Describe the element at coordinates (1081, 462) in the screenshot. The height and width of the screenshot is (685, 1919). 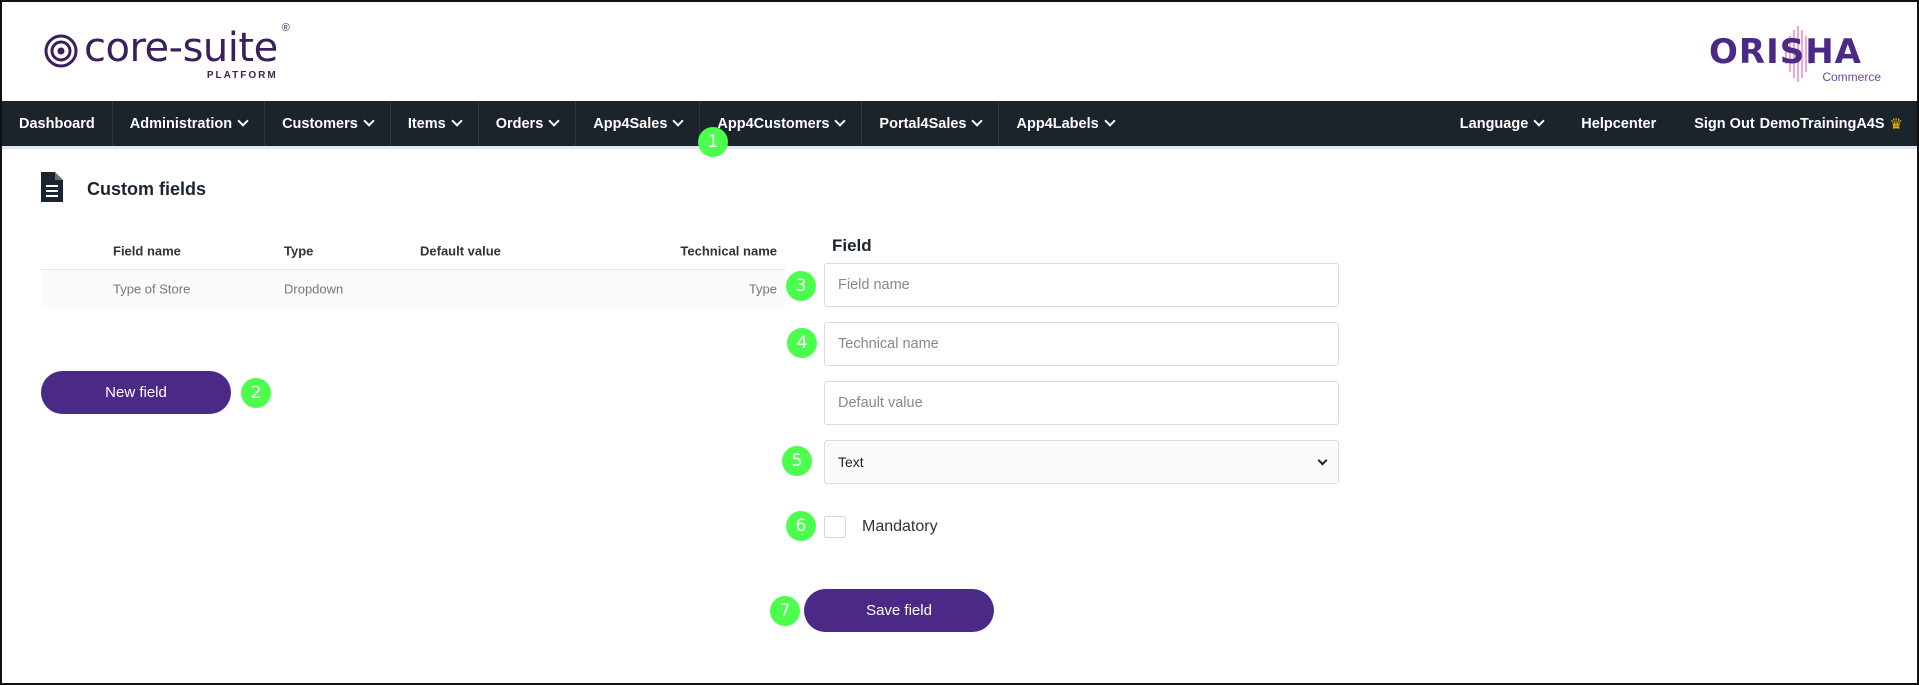
I see `field-type-select: Text` at that location.